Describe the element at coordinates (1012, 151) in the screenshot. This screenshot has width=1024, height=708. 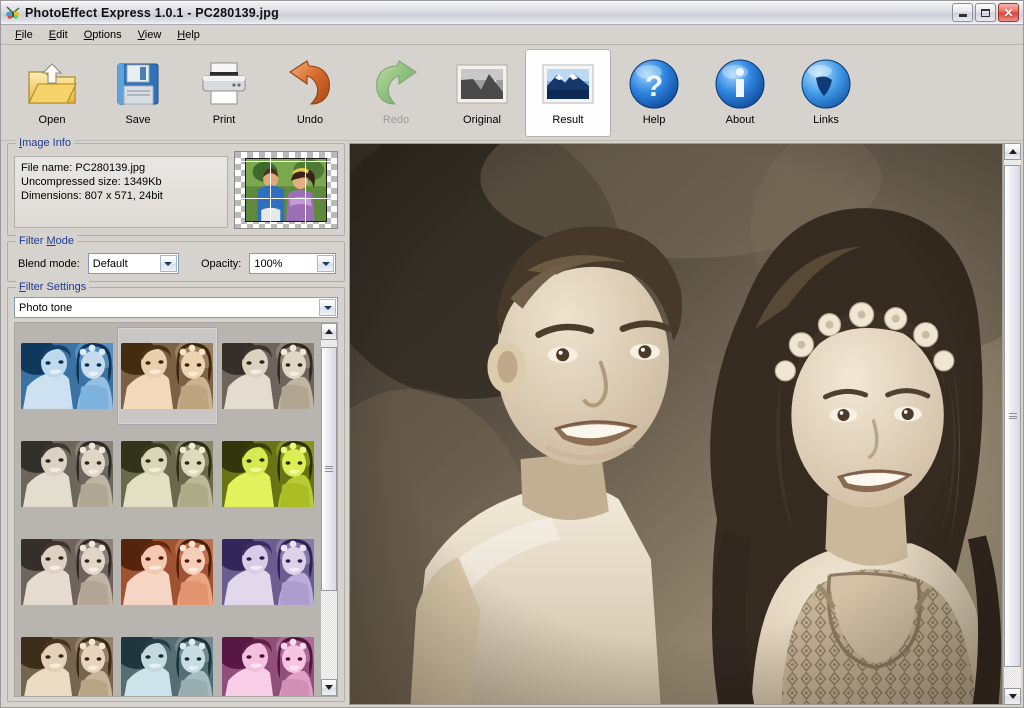
I see `canvas-scroll-up-button` at that location.